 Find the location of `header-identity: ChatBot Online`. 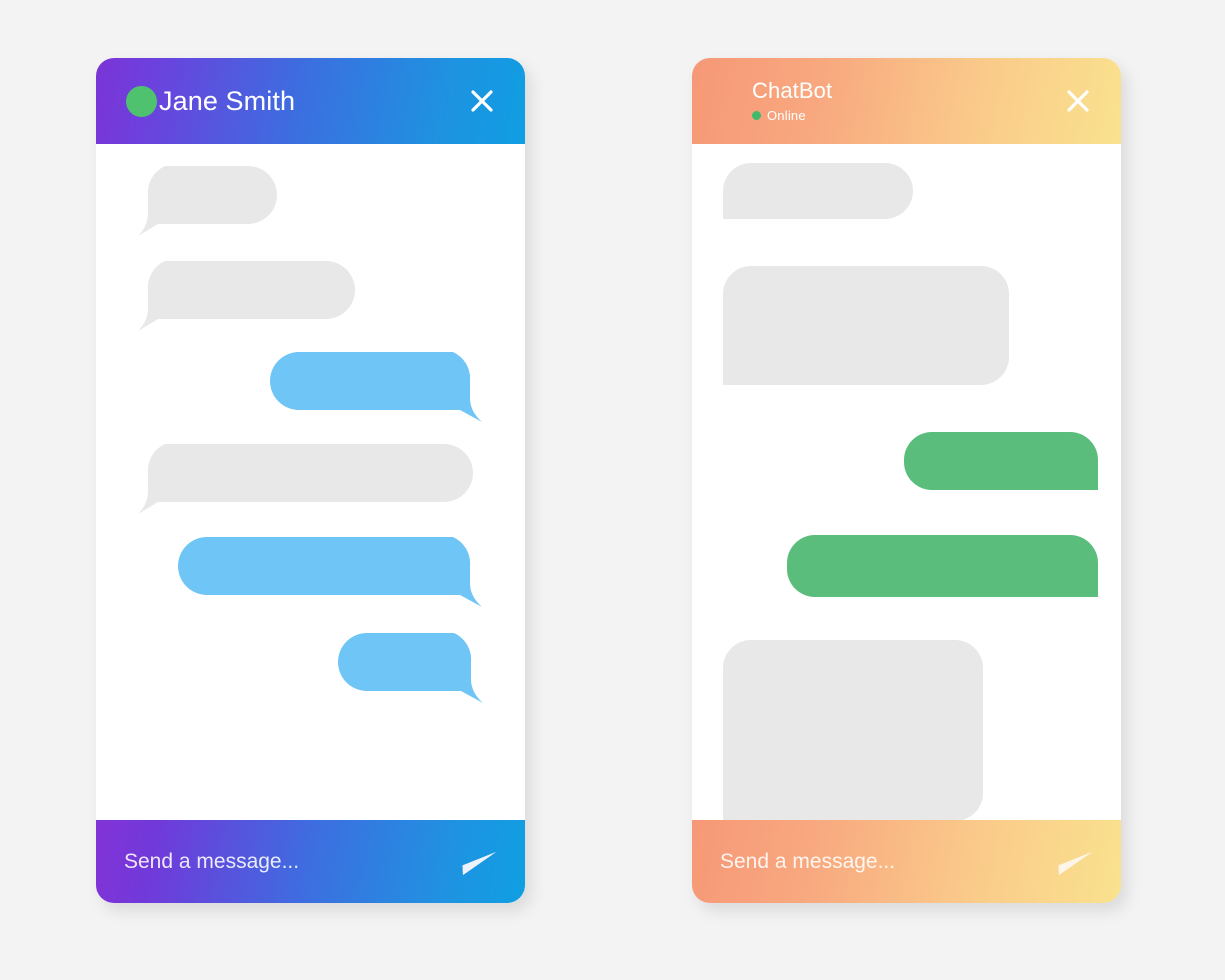

header-identity: ChatBot Online is located at coordinates (792, 101).